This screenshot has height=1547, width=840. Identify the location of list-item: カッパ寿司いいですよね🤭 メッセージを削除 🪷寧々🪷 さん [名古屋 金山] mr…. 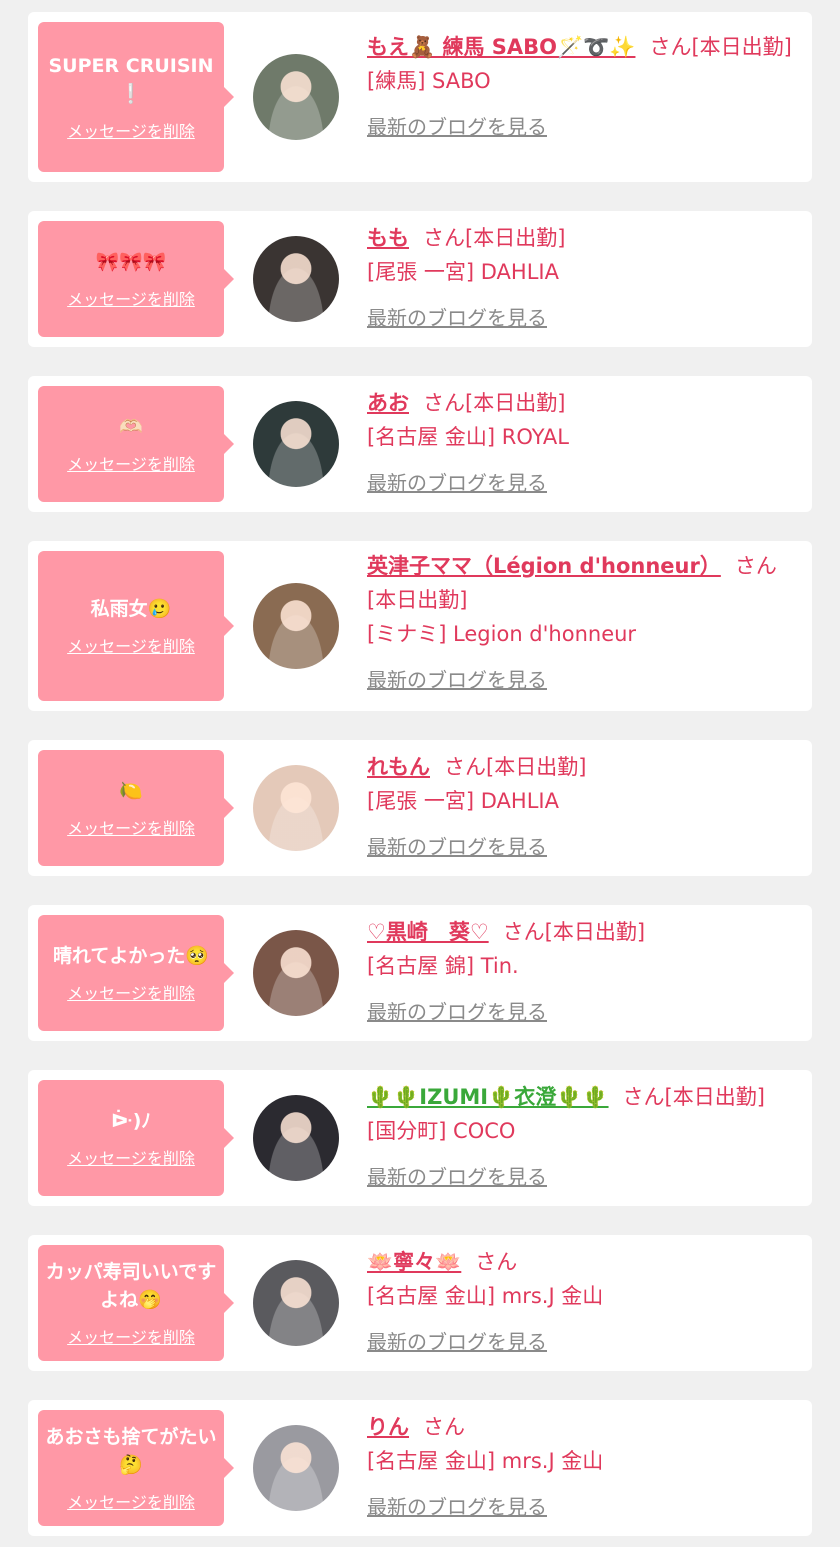
(420, 1303).